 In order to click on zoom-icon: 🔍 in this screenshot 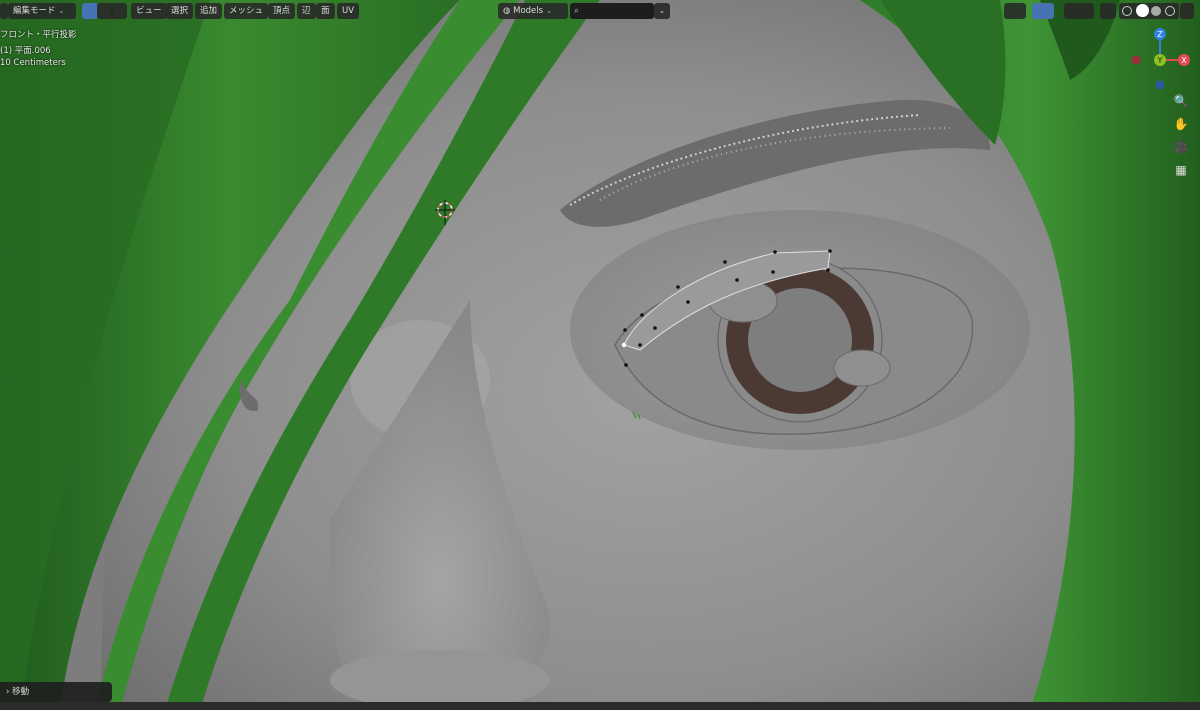, I will do `click(1181, 101)`.